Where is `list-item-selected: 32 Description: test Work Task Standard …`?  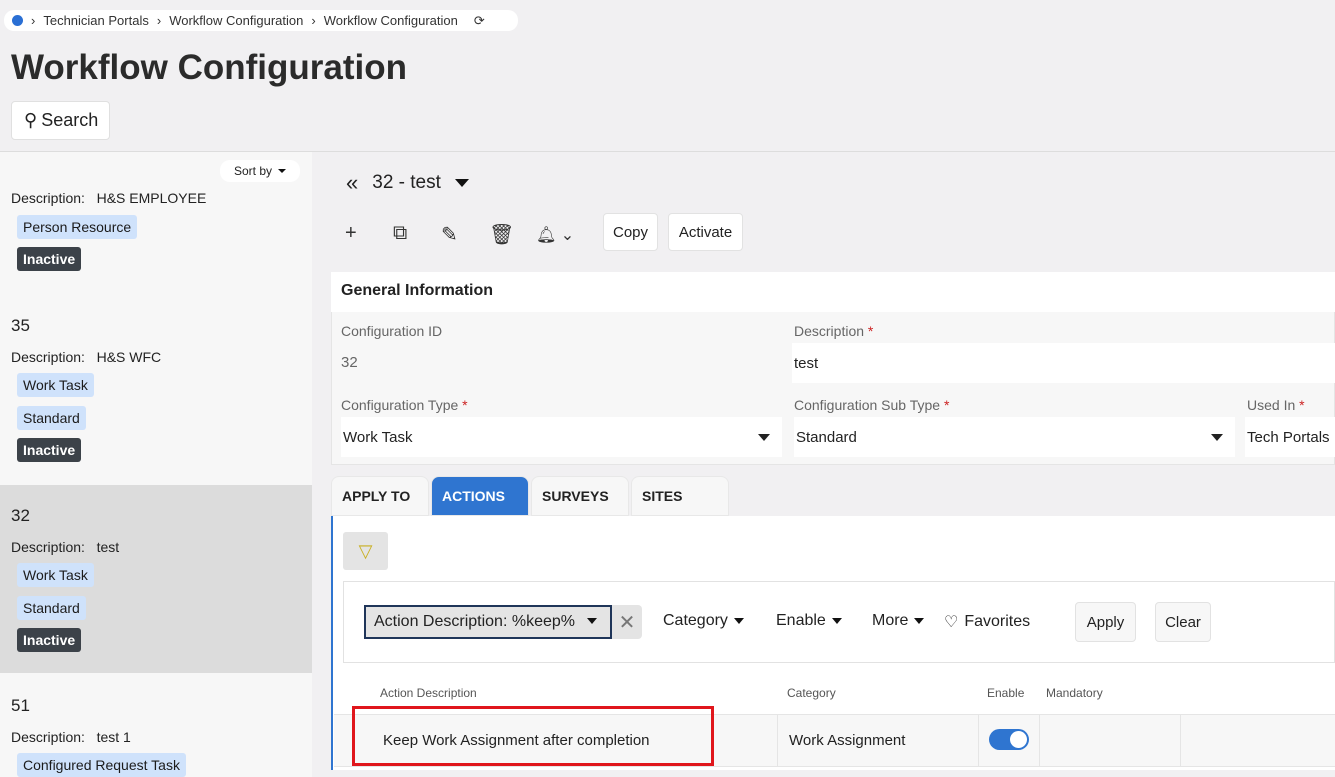
list-item-selected: 32 Description: test Work Task Standard … is located at coordinates (156, 579).